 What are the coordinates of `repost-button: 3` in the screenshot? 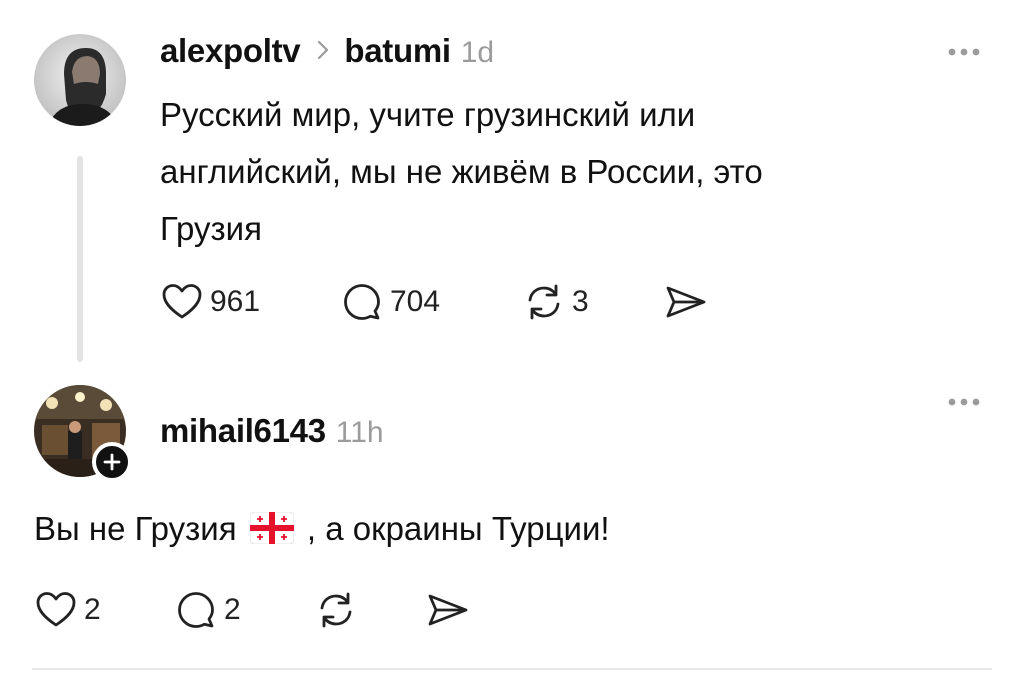 It's located at (592, 302).